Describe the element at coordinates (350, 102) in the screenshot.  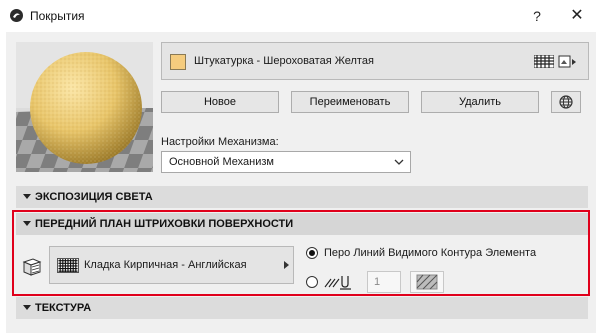
I see `rename-button: Переименовать` at that location.